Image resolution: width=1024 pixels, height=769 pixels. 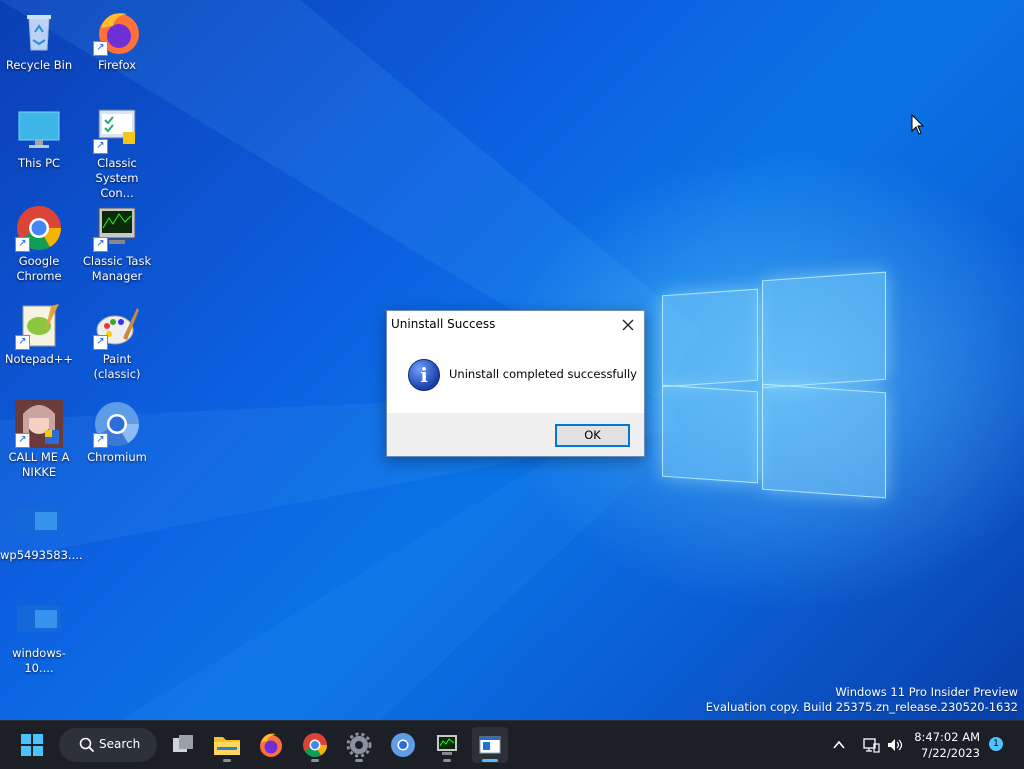 What do you see at coordinates (39, 65) in the screenshot?
I see `desktop-icon-label: Recycle Bin` at bounding box center [39, 65].